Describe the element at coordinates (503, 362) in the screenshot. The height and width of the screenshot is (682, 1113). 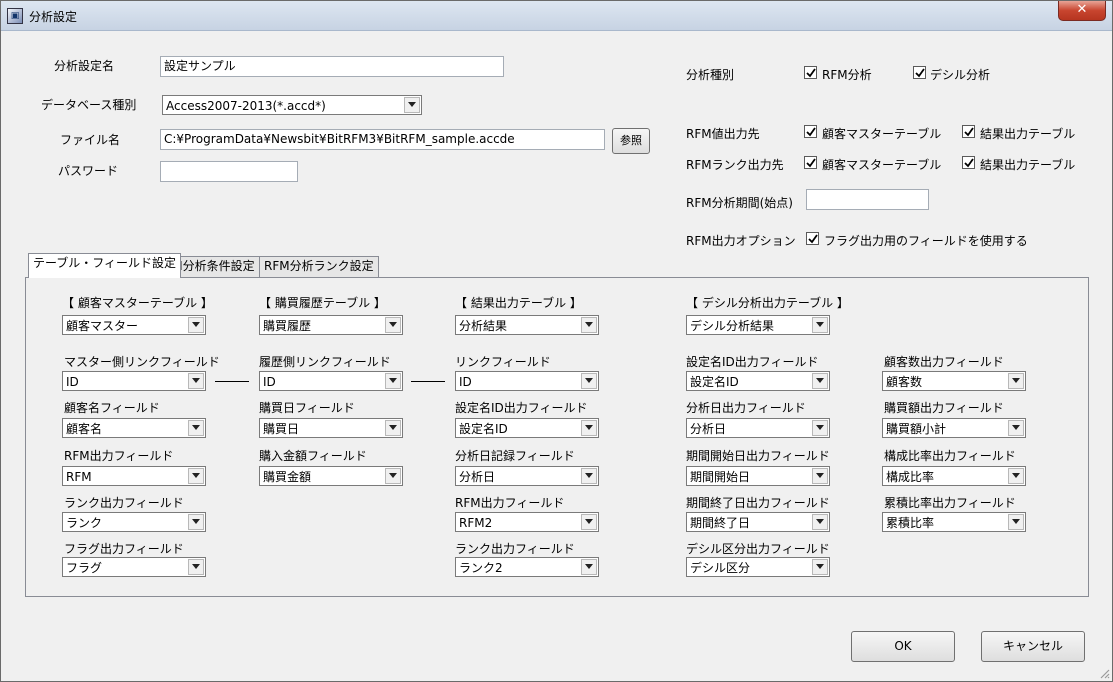
I see `field-label: リンクフィールド` at that location.